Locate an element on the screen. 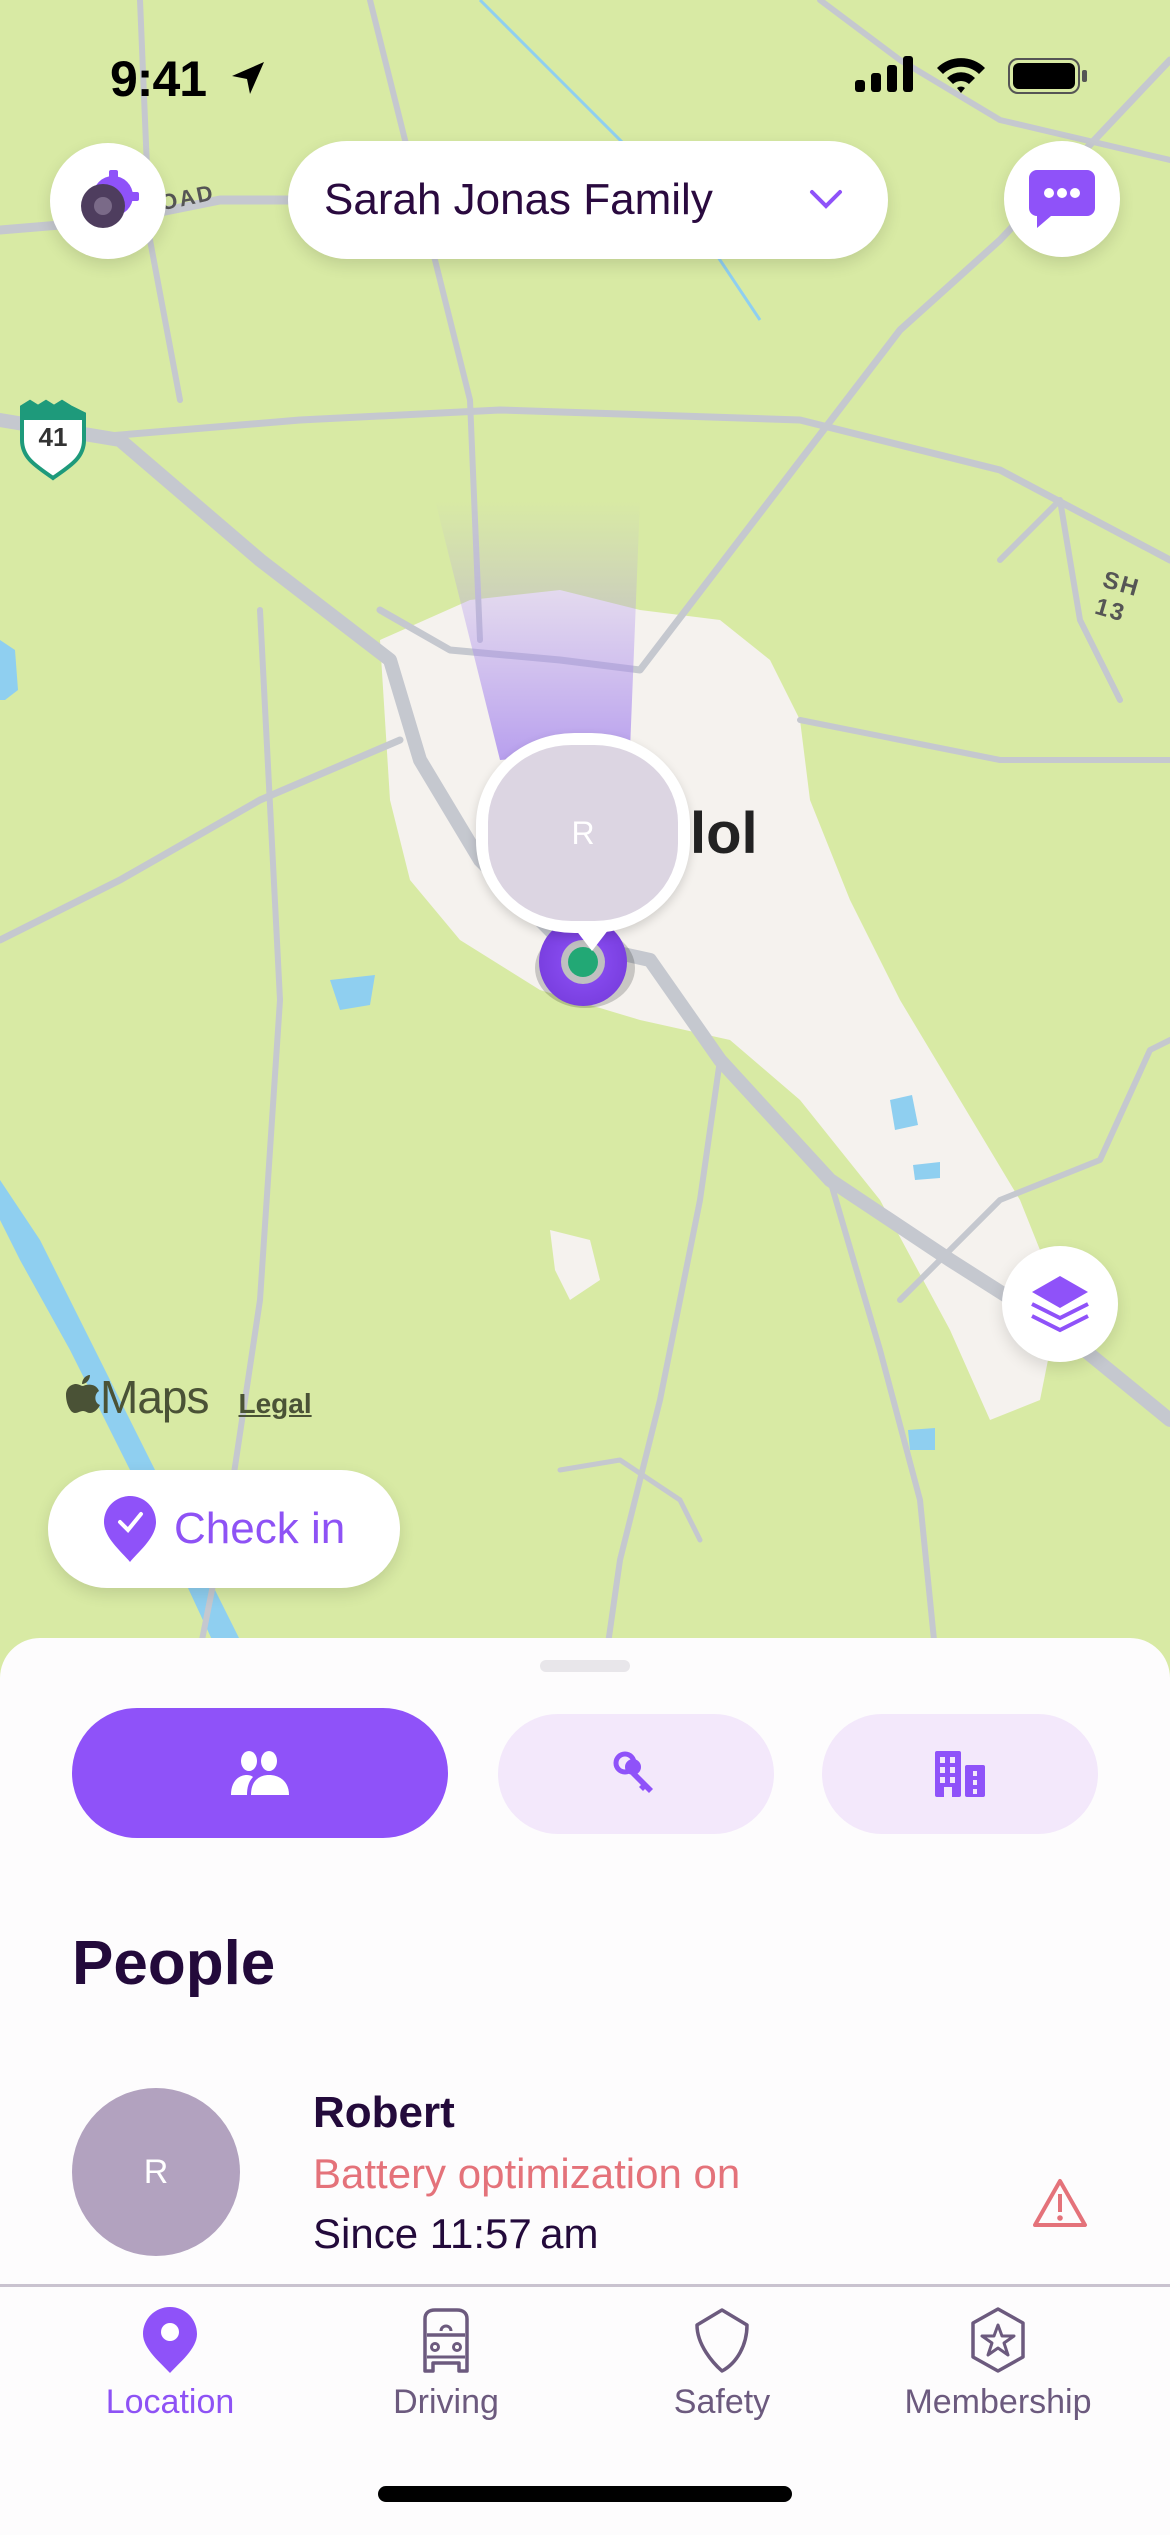 The height and width of the screenshot is (2535, 1170). tab-driving: Driving is located at coordinates (446, 2377).